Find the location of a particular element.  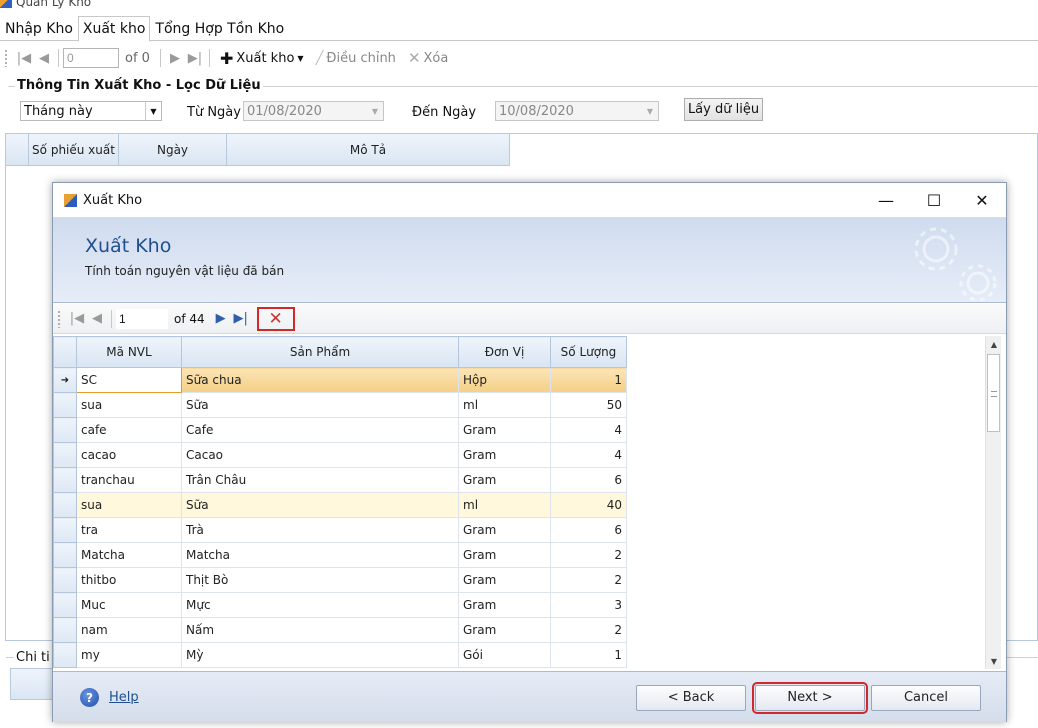

help-icon: ? is located at coordinates (89, 697).